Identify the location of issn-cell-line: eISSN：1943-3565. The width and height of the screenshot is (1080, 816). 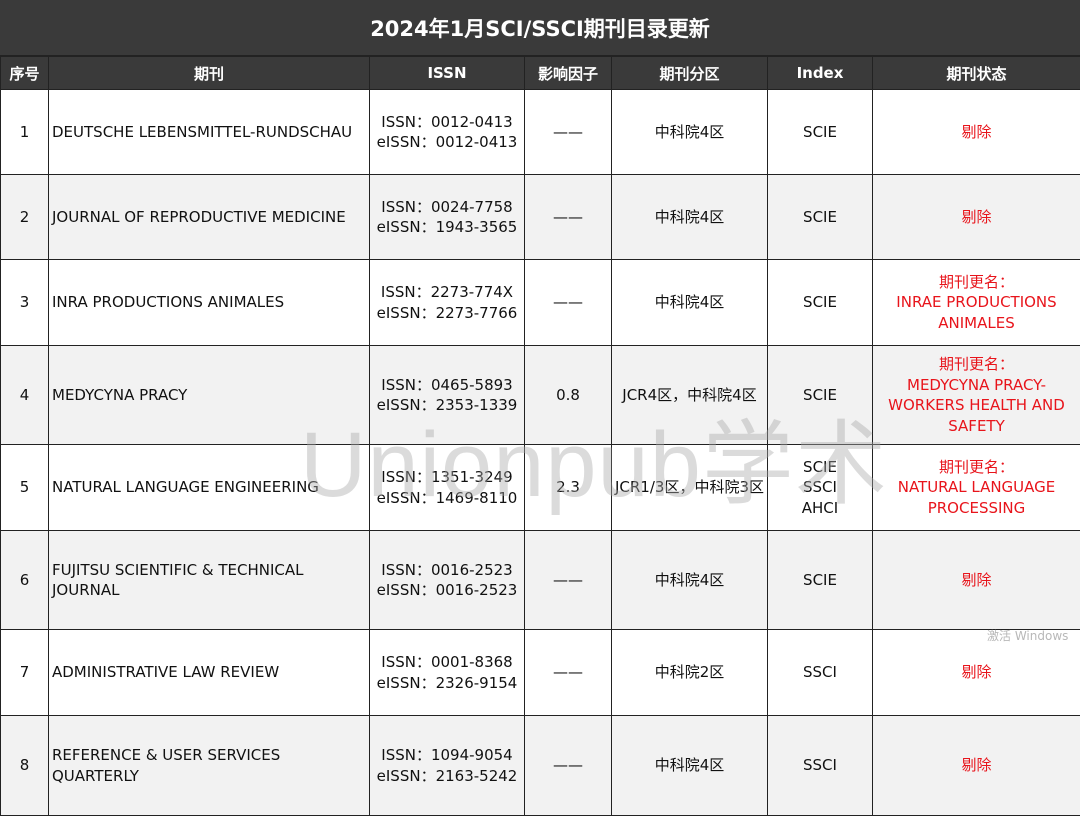
(447, 227).